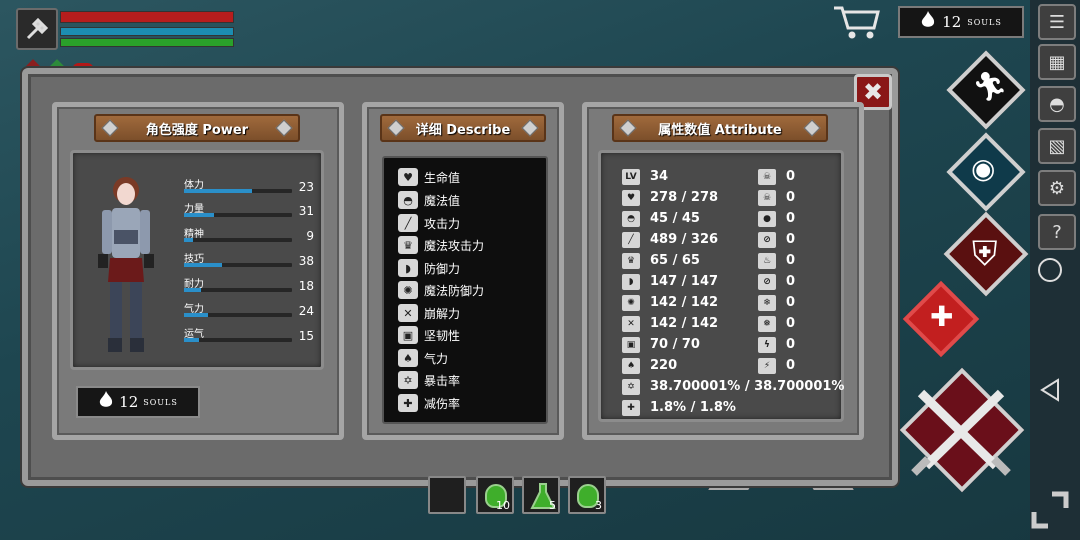 This screenshot has height=540, width=1080. I want to click on map-button: ▧, so click(1057, 146).